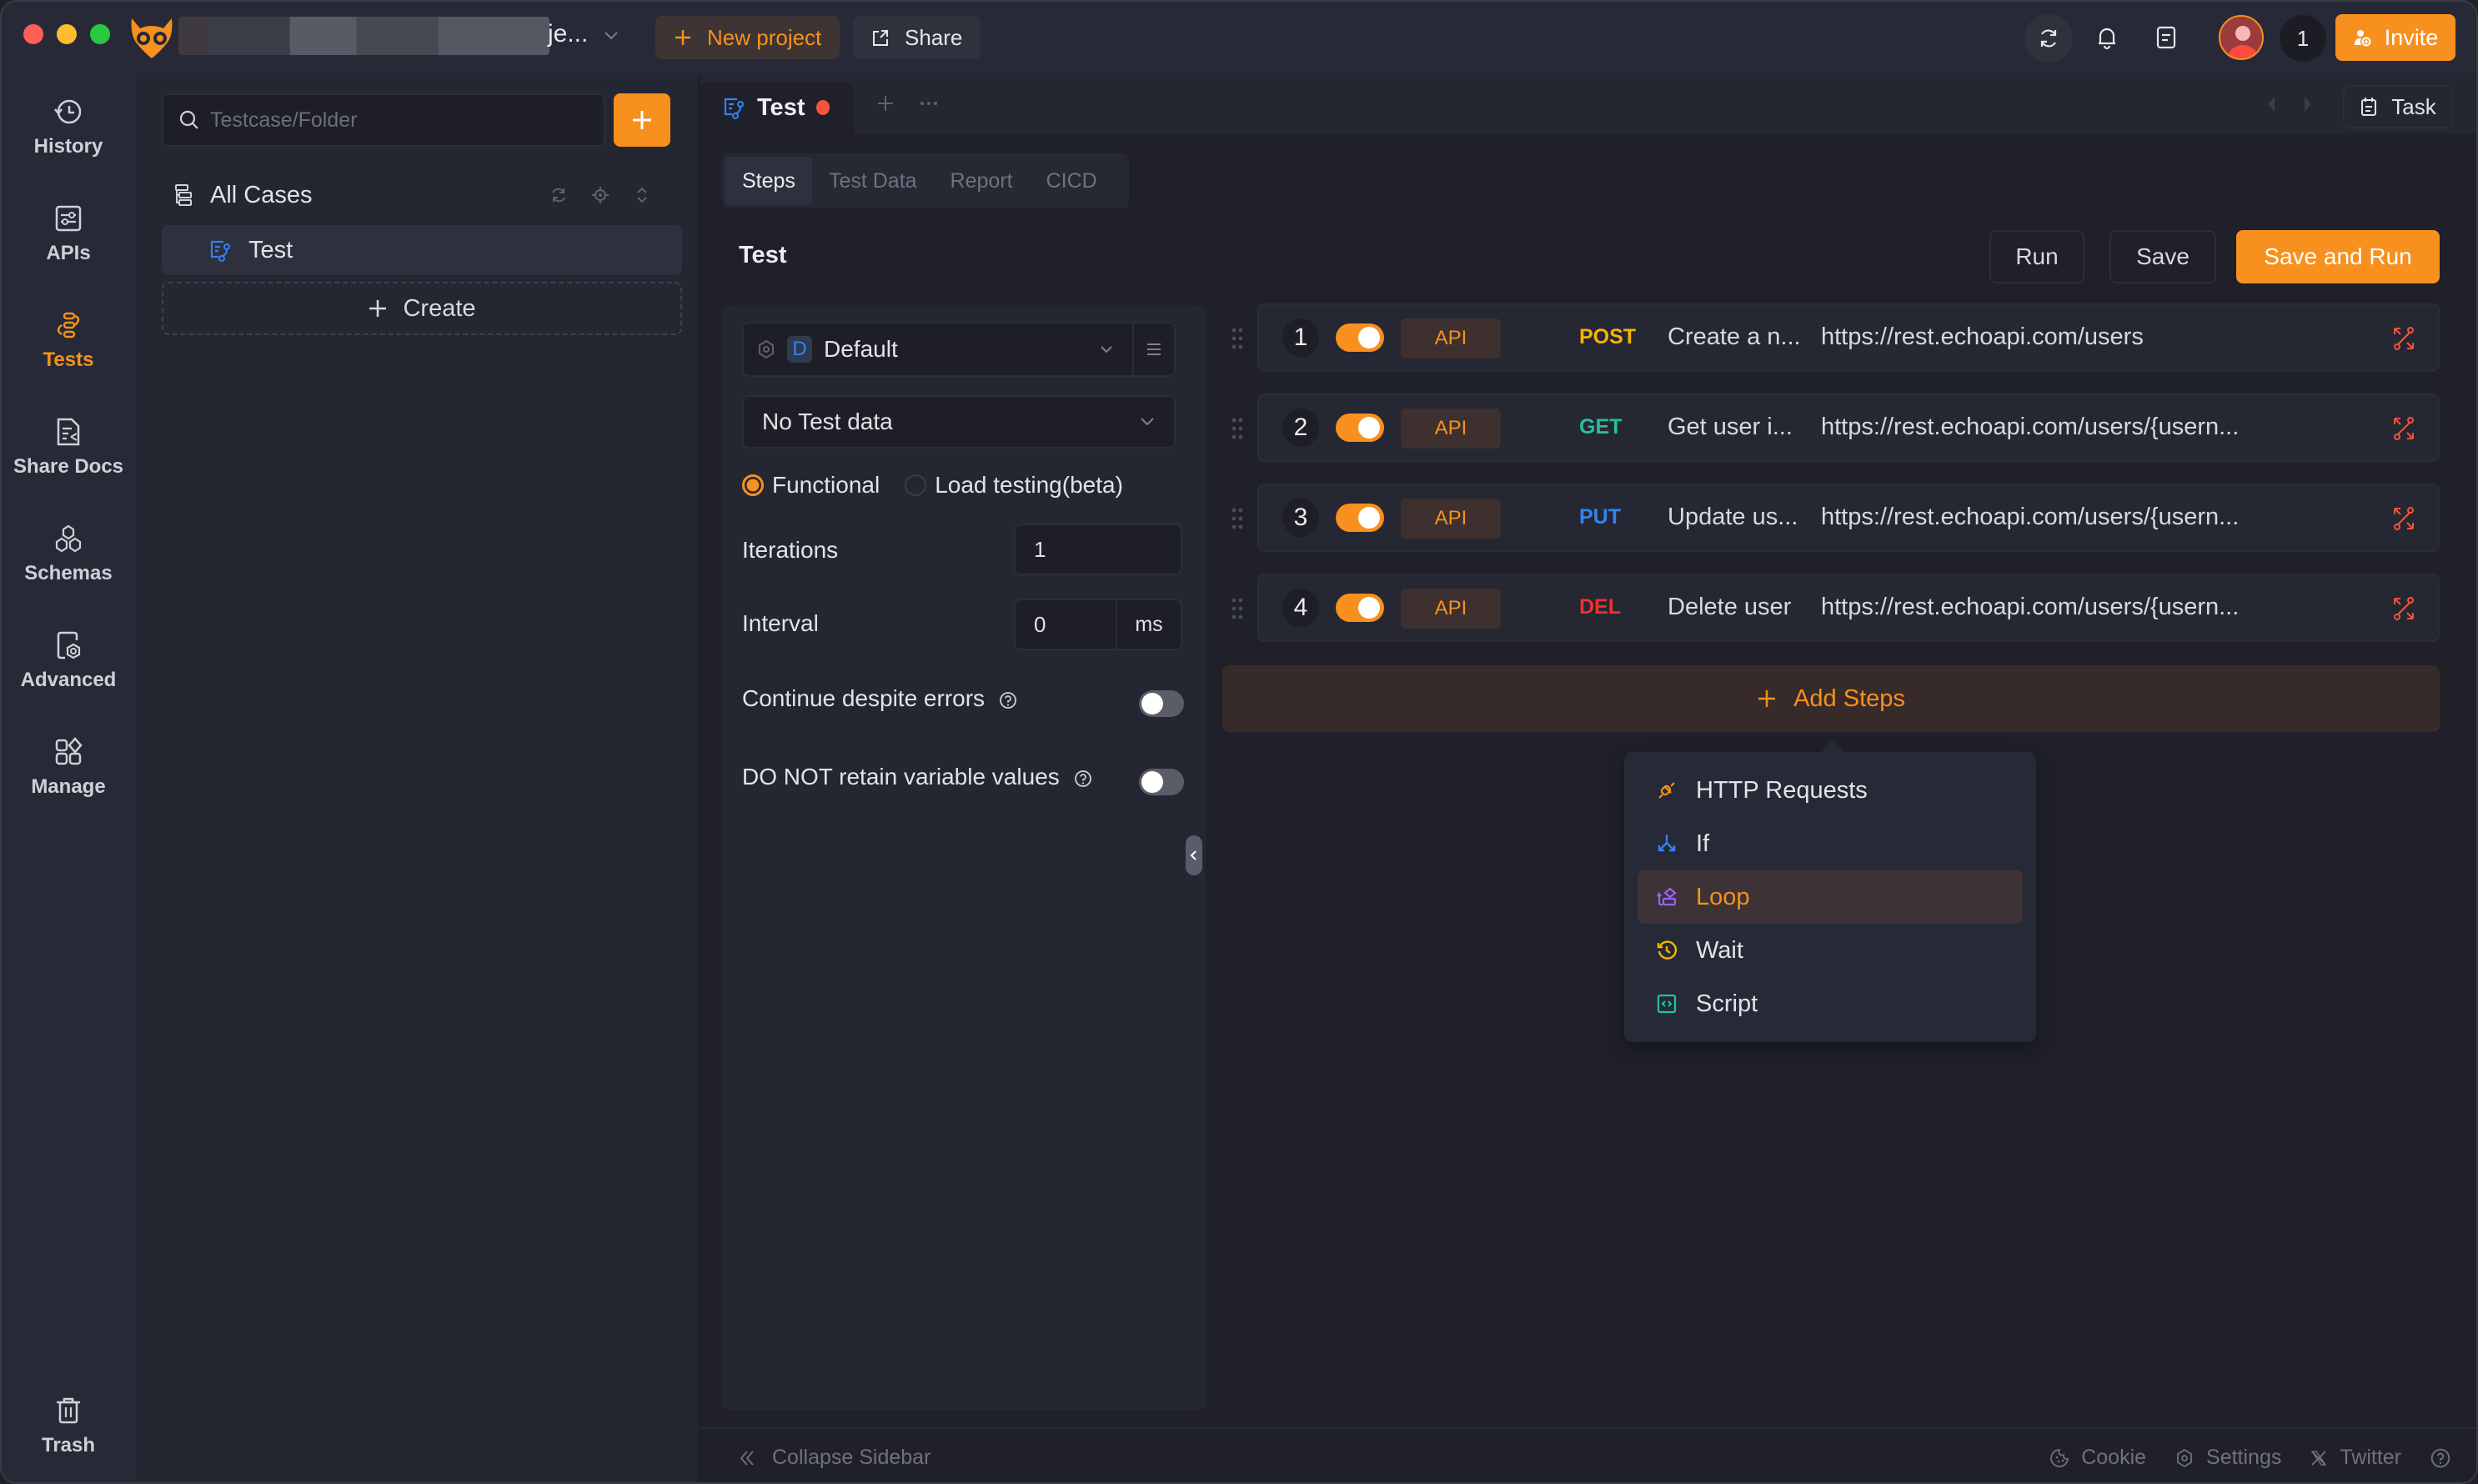 The height and width of the screenshot is (1484, 2478). Describe the element at coordinates (811, 485) in the screenshot. I see `mode-functional-radio: Functional` at that location.